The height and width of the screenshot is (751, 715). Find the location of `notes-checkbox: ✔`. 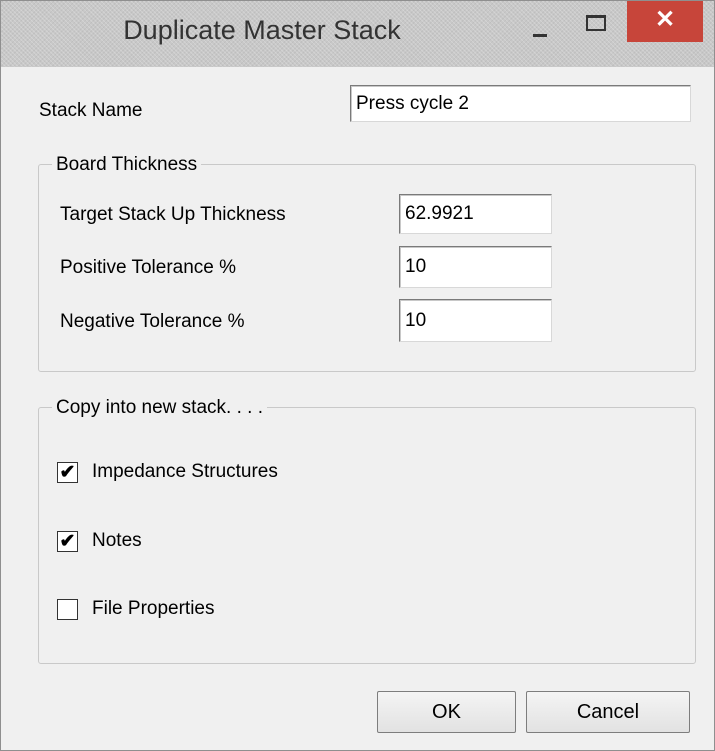

notes-checkbox: ✔ is located at coordinates (67, 541).